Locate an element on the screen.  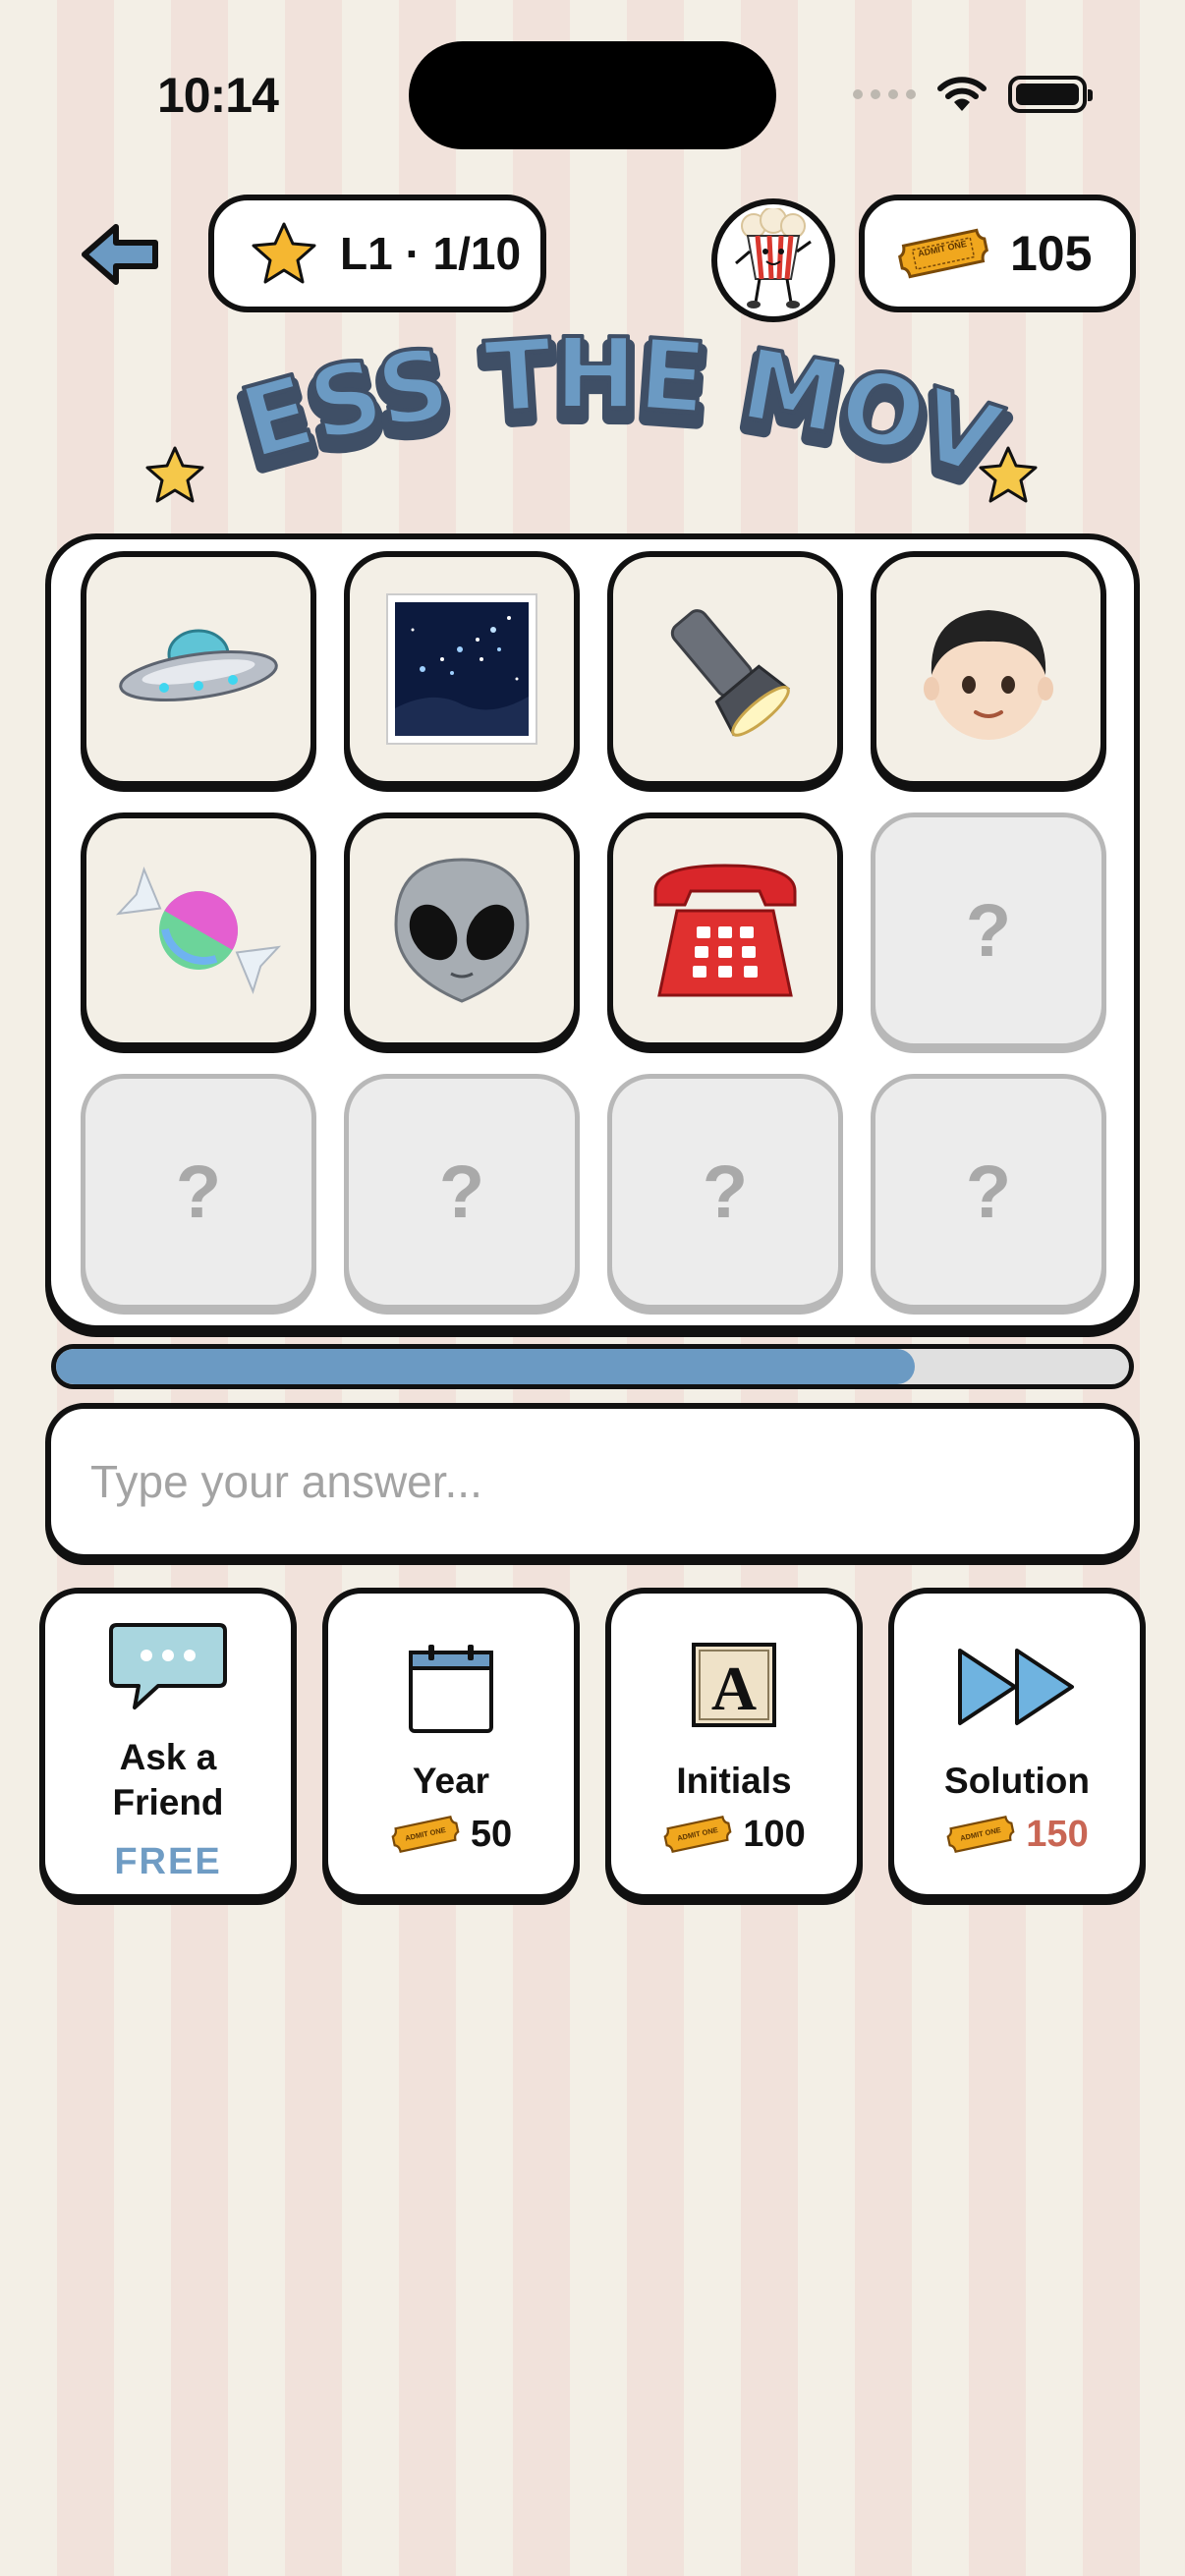
emoji-tile-telephone is located at coordinates (725, 930).